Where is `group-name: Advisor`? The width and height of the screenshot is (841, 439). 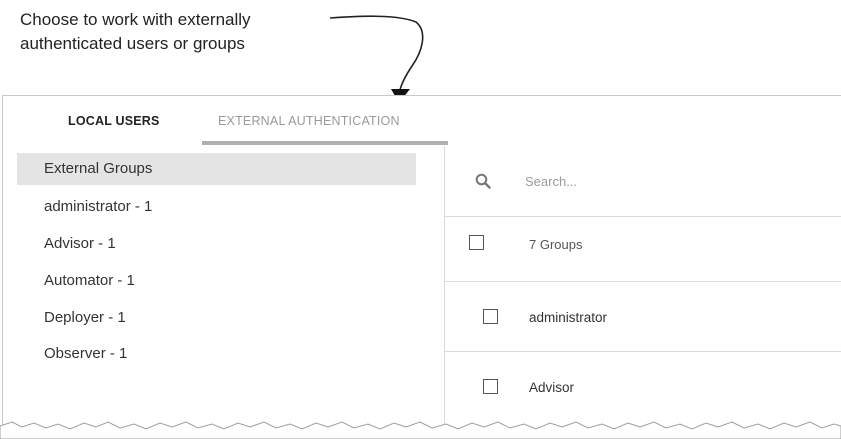
group-name: Advisor is located at coordinates (552, 387).